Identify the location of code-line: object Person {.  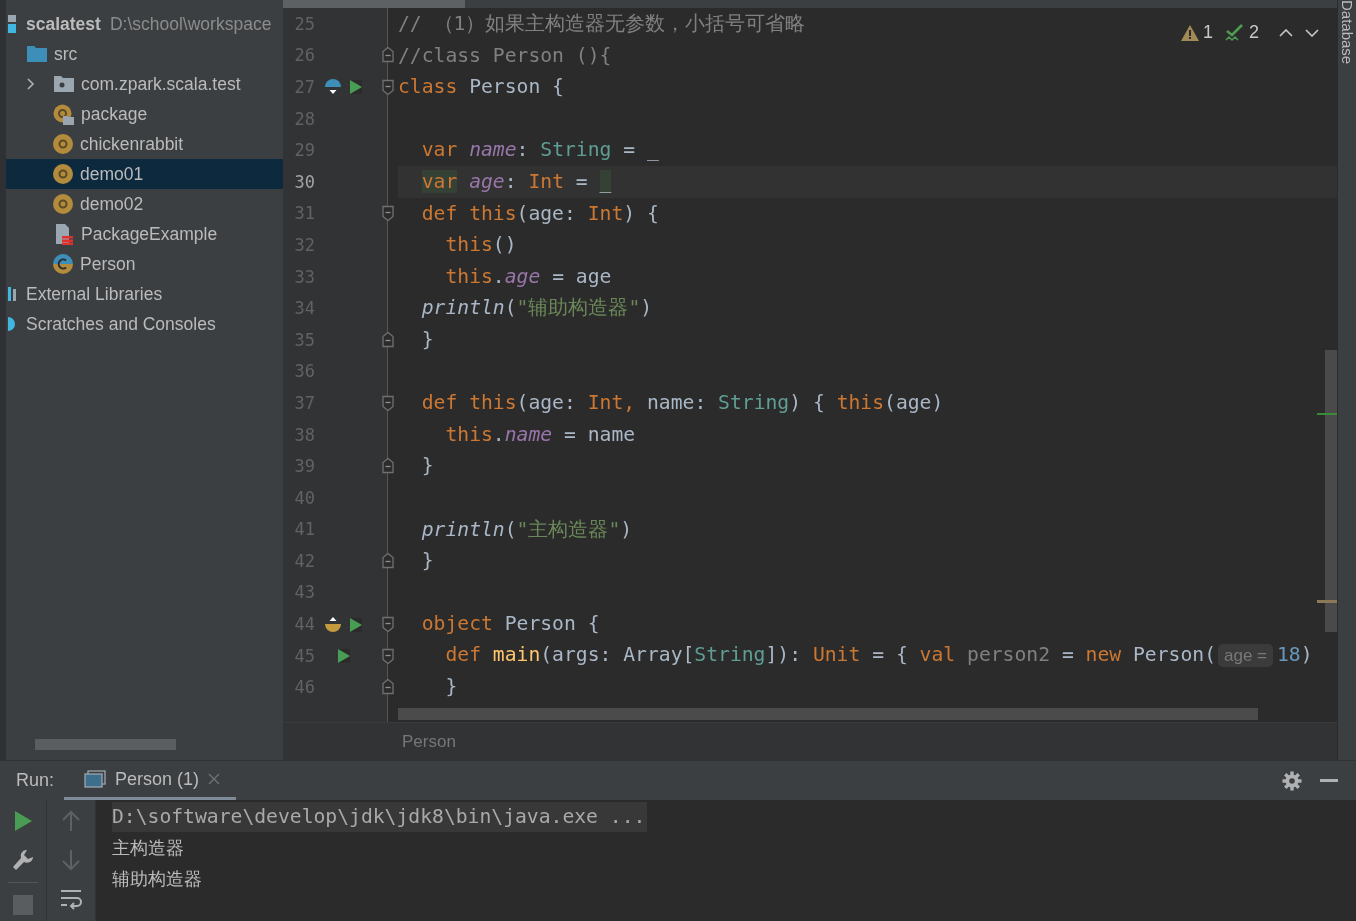
(510, 624).